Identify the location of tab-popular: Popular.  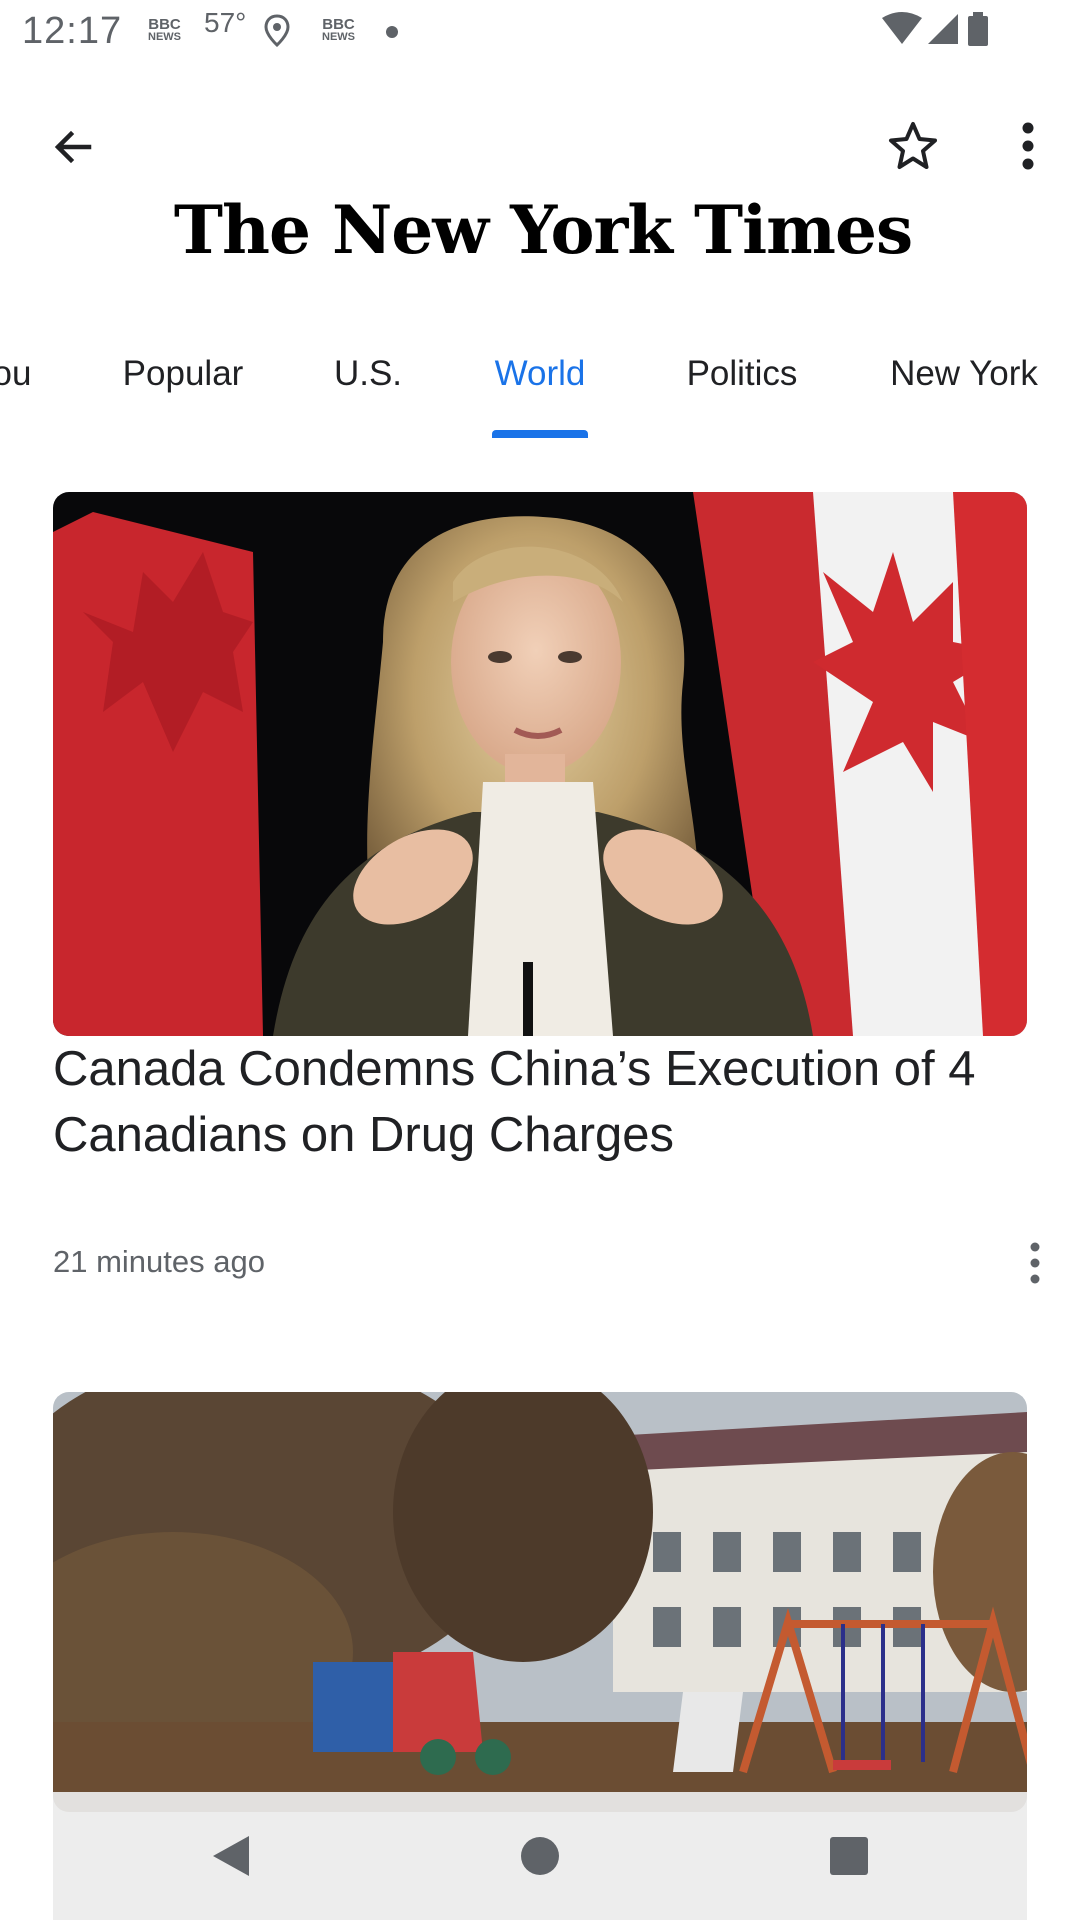
(183, 374).